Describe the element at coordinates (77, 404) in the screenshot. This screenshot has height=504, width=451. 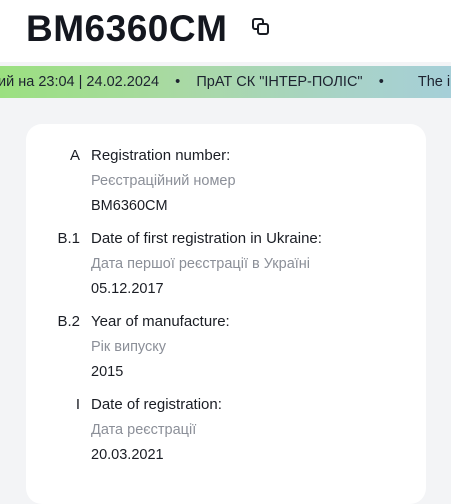
I see `field-code: I` at that location.